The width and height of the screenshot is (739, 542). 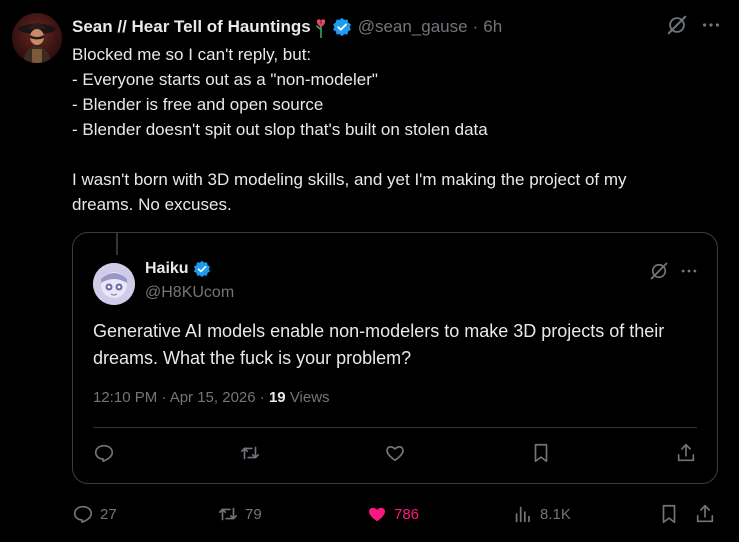 I want to click on repost-button: 79, so click(x=239, y=514).